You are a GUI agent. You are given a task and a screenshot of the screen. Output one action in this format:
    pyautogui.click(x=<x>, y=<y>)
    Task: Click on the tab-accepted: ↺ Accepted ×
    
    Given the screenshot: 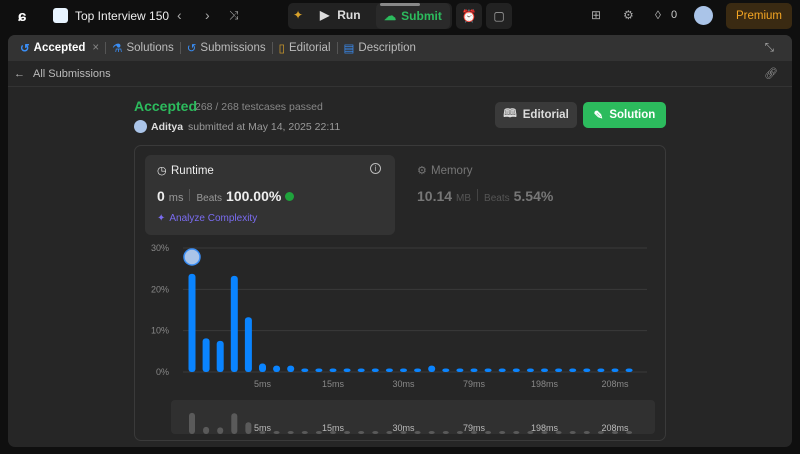 What is the action you would take?
    pyautogui.click(x=59, y=48)
    